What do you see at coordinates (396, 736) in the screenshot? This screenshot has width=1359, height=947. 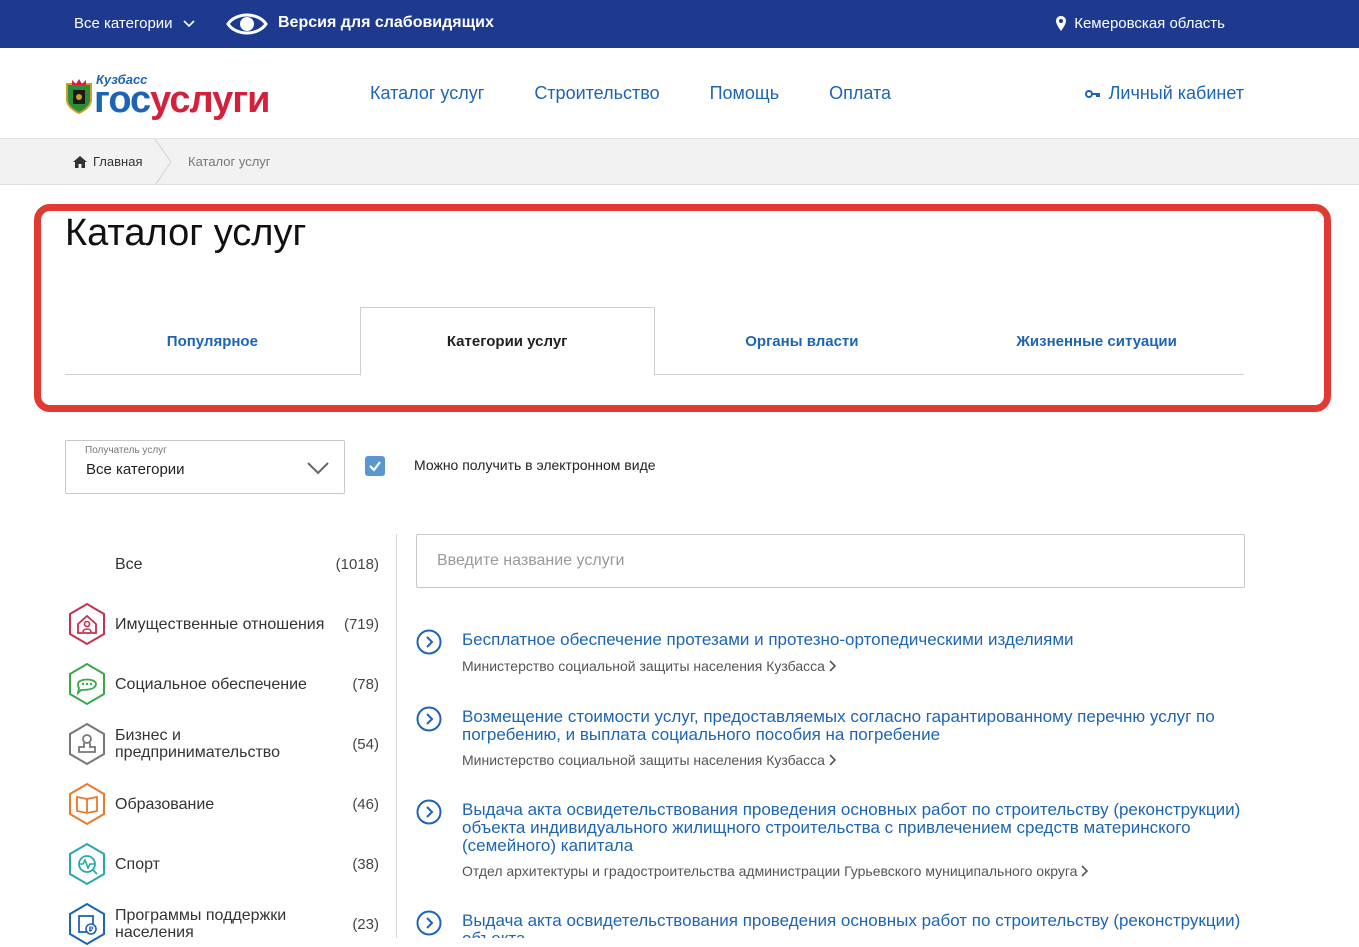 I see `column-divider` at bounding box center [396, 736].